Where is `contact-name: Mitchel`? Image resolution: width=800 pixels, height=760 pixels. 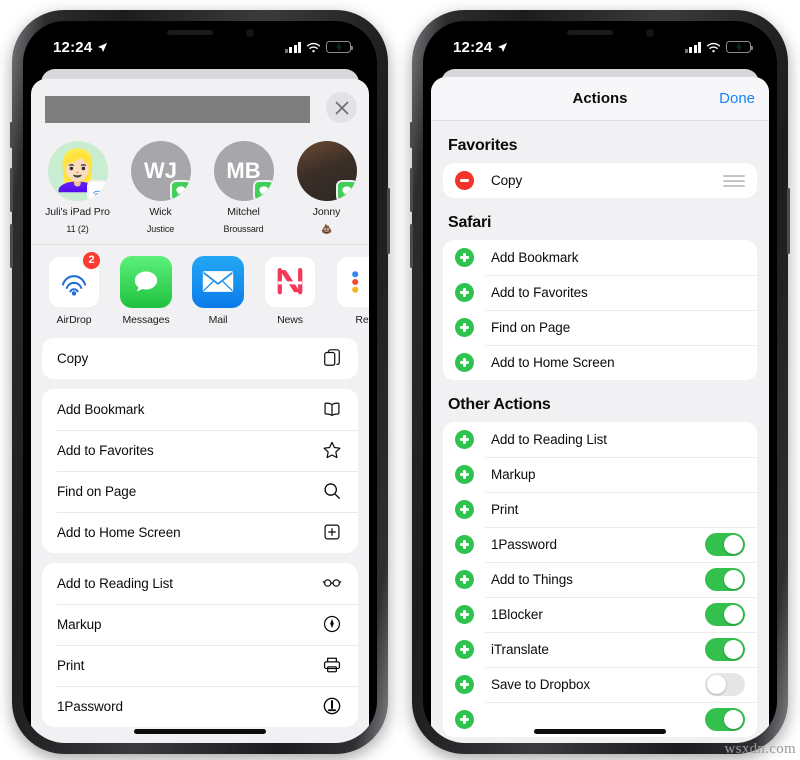
contact-name: Mitchel is located at coordinates (243, 212).